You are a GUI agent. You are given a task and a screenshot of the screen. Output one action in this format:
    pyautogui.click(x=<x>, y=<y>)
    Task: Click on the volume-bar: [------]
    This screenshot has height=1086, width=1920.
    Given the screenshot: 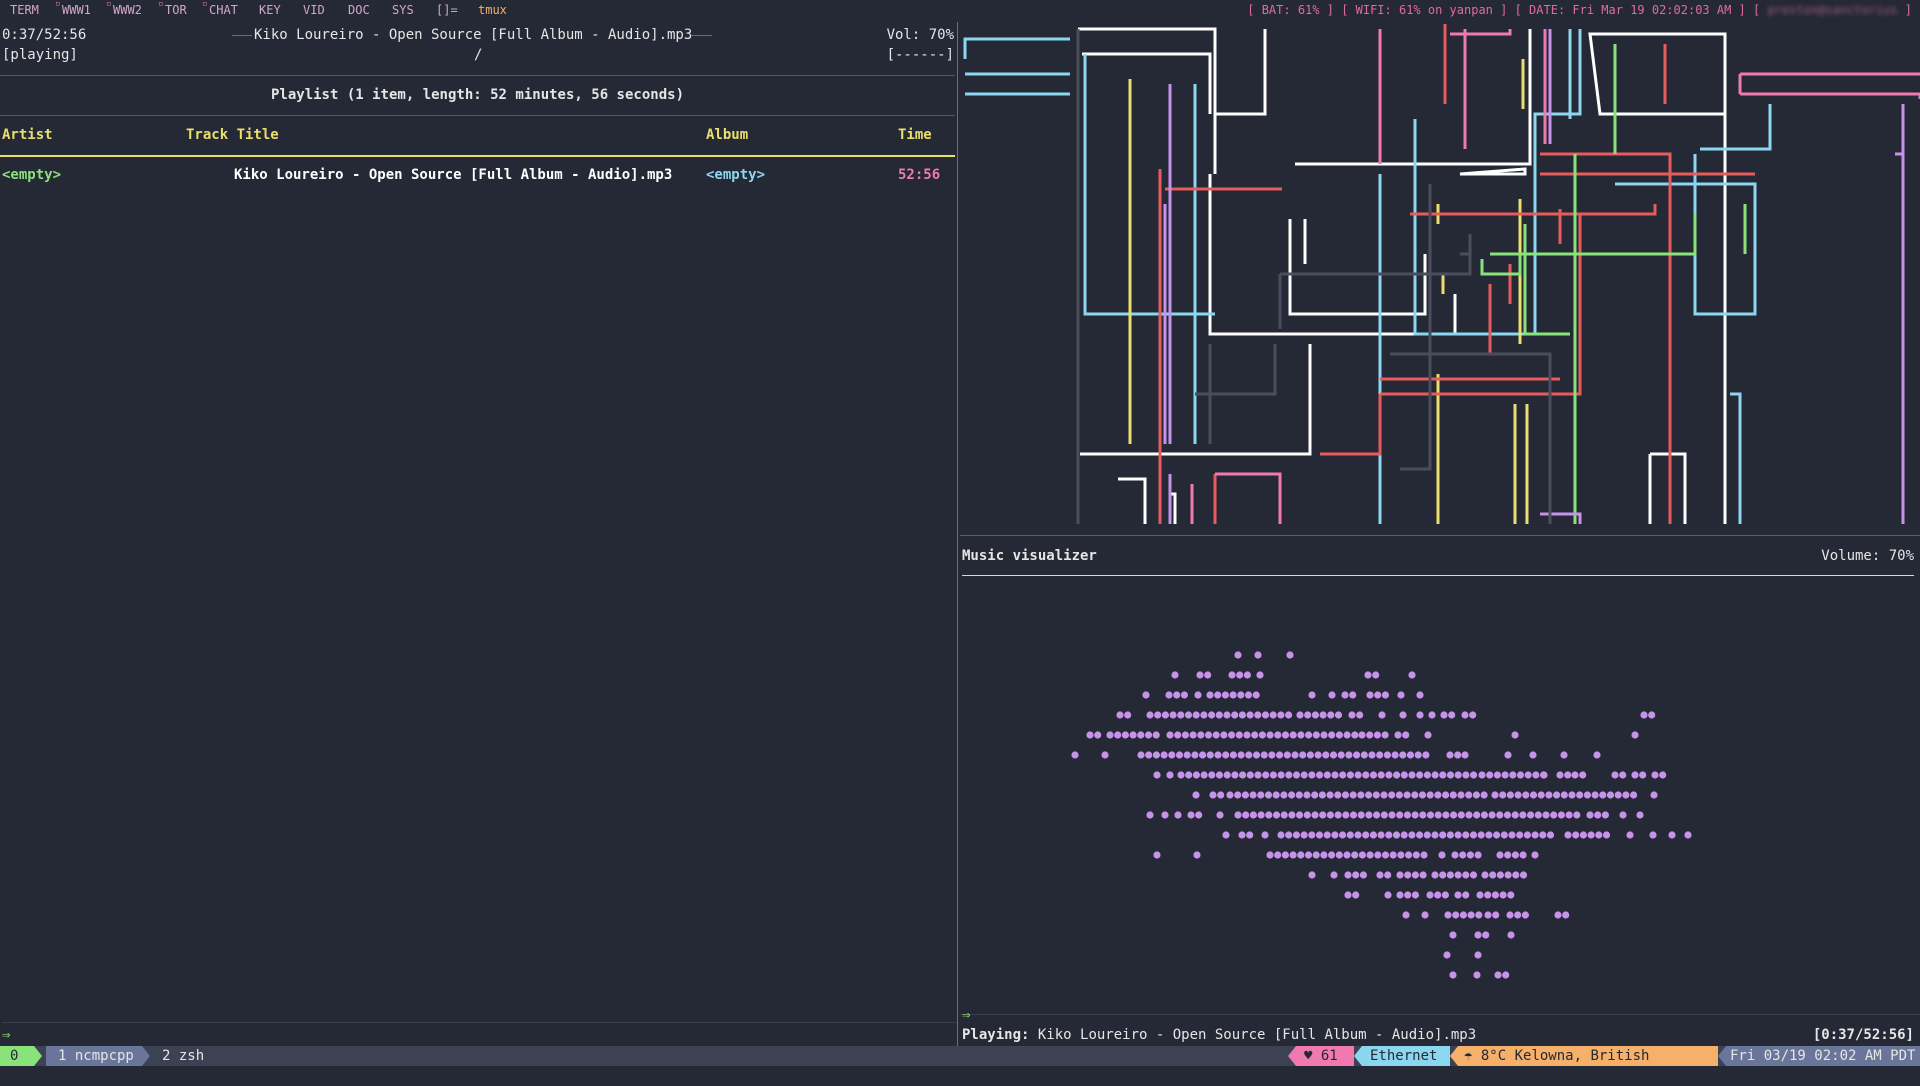 What is the action you would take?
    pyautogui.click(x=920, y=55)
    